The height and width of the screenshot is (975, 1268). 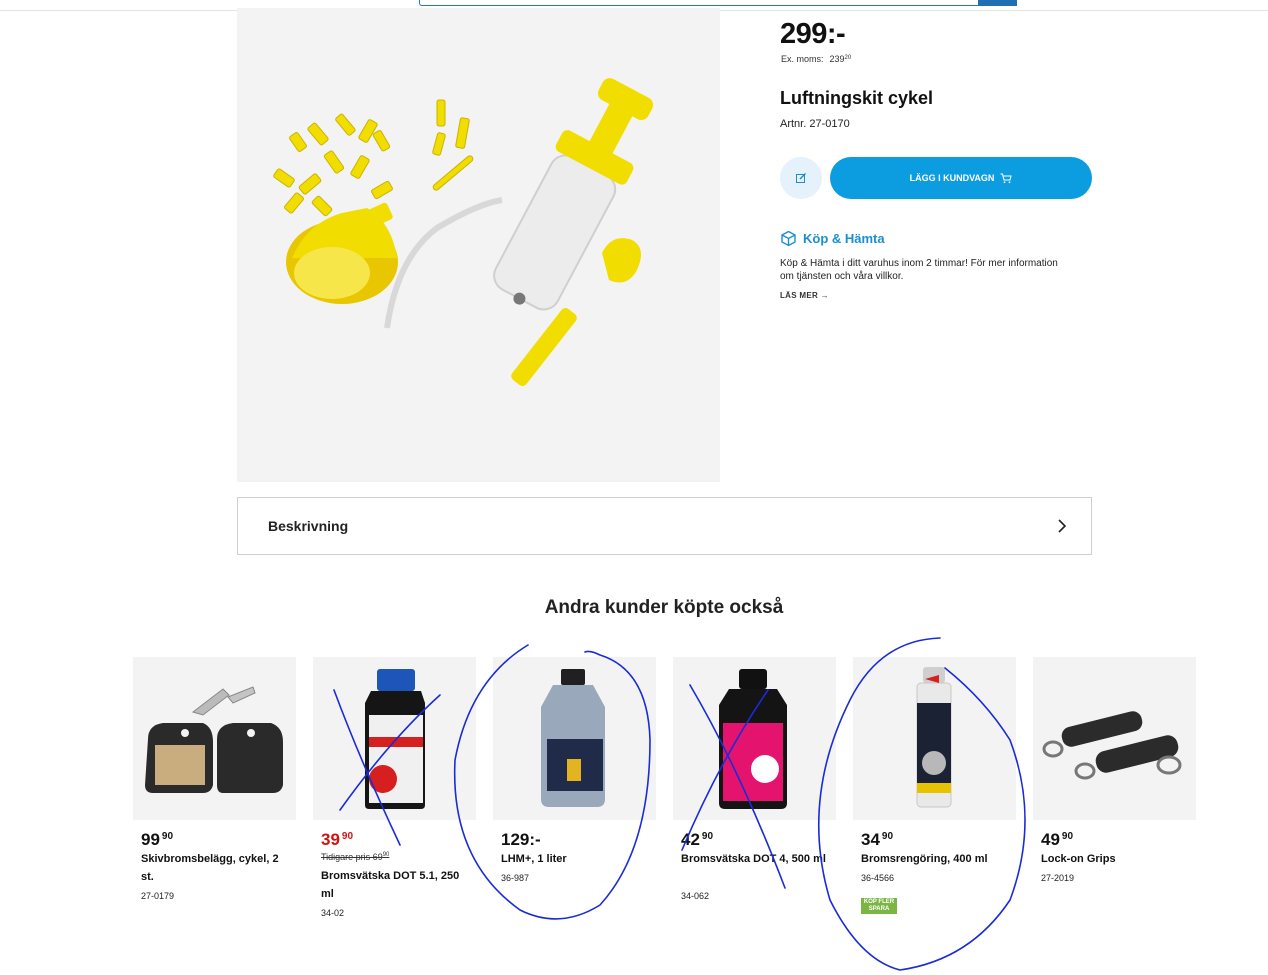 I want to click on card-artnr: 34-062, so click(x=695, y=896).